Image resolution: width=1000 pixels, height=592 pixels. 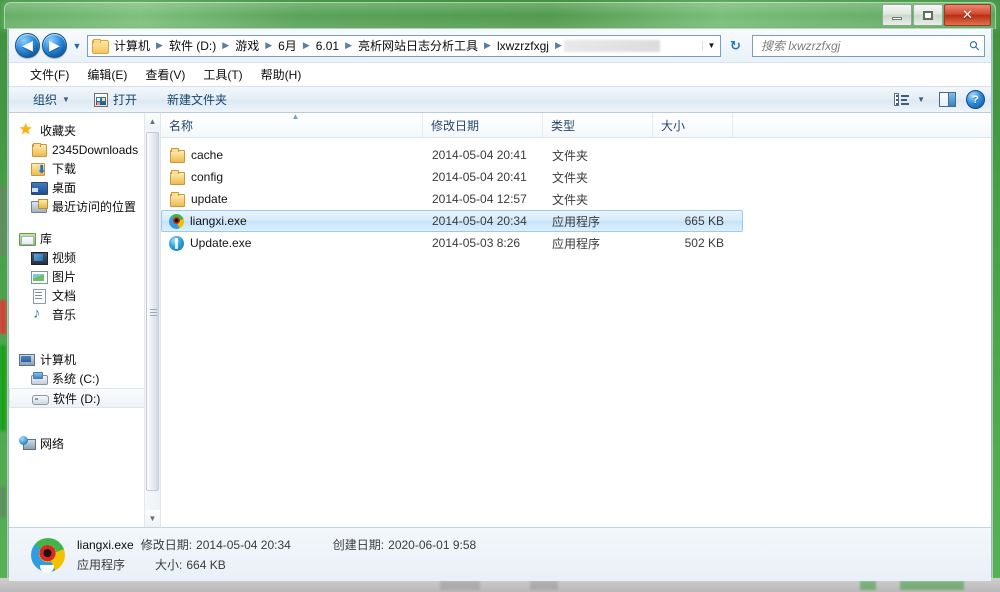 I want to click on refresh-button: ↻, so click(x=735, y=45).